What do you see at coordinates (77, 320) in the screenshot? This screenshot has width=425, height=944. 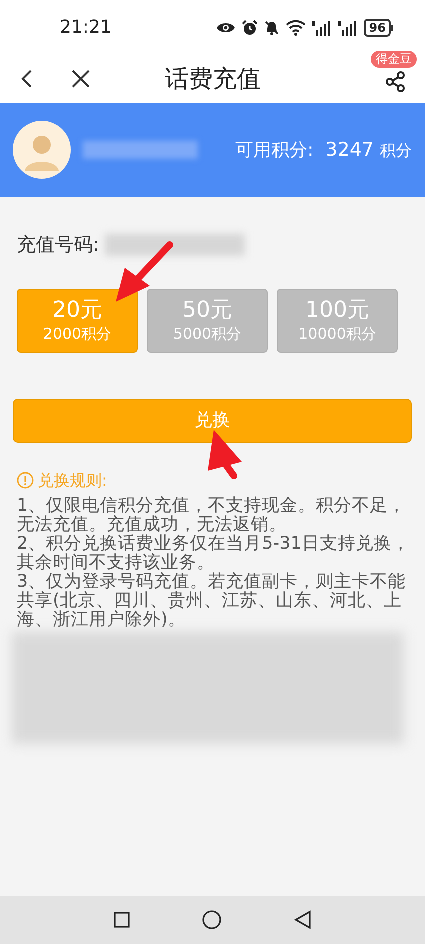 I see `amount-option: 20元 2000积分` at bounding box center [77, 320].